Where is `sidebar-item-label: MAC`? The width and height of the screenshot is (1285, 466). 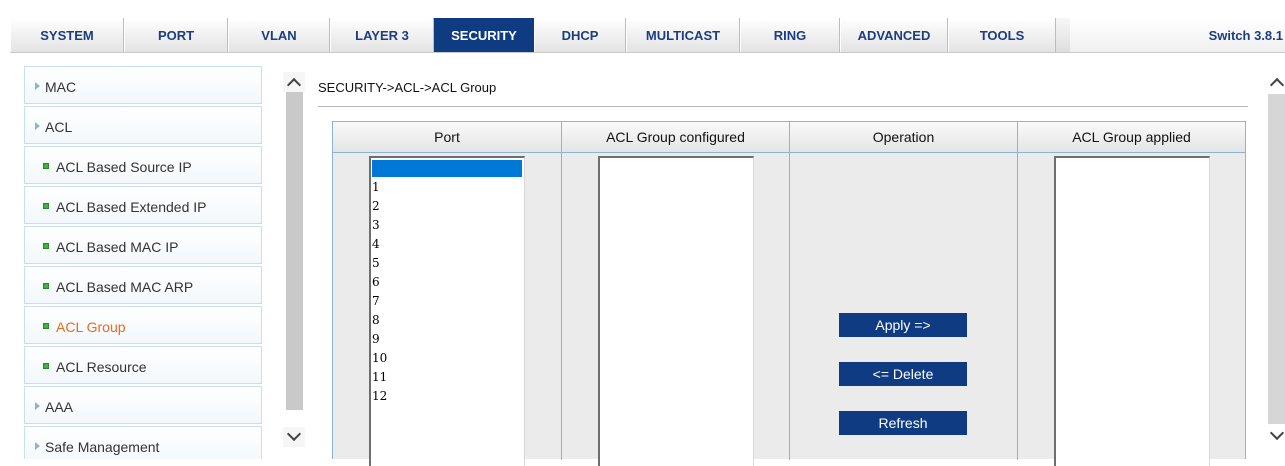
sidebar-item-label: MAC is located at coordinates (61, 87).